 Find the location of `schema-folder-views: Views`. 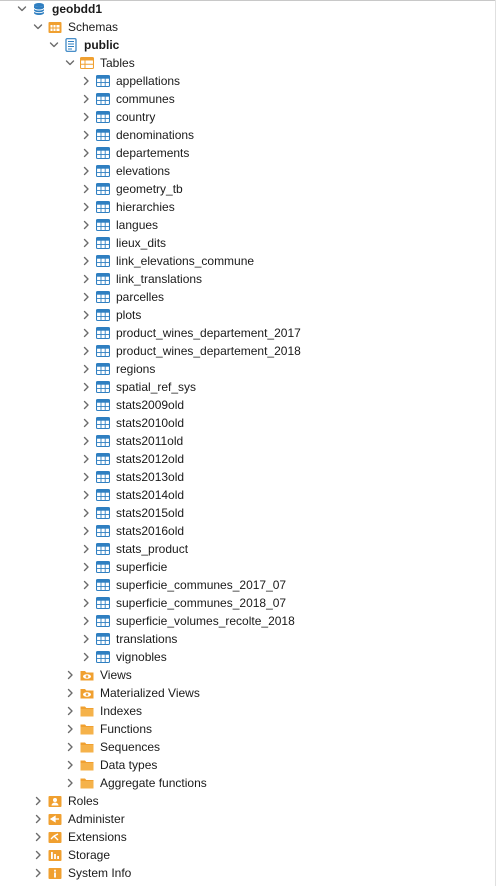

schema-folder-views: Views is located at coordinates (248, 675).